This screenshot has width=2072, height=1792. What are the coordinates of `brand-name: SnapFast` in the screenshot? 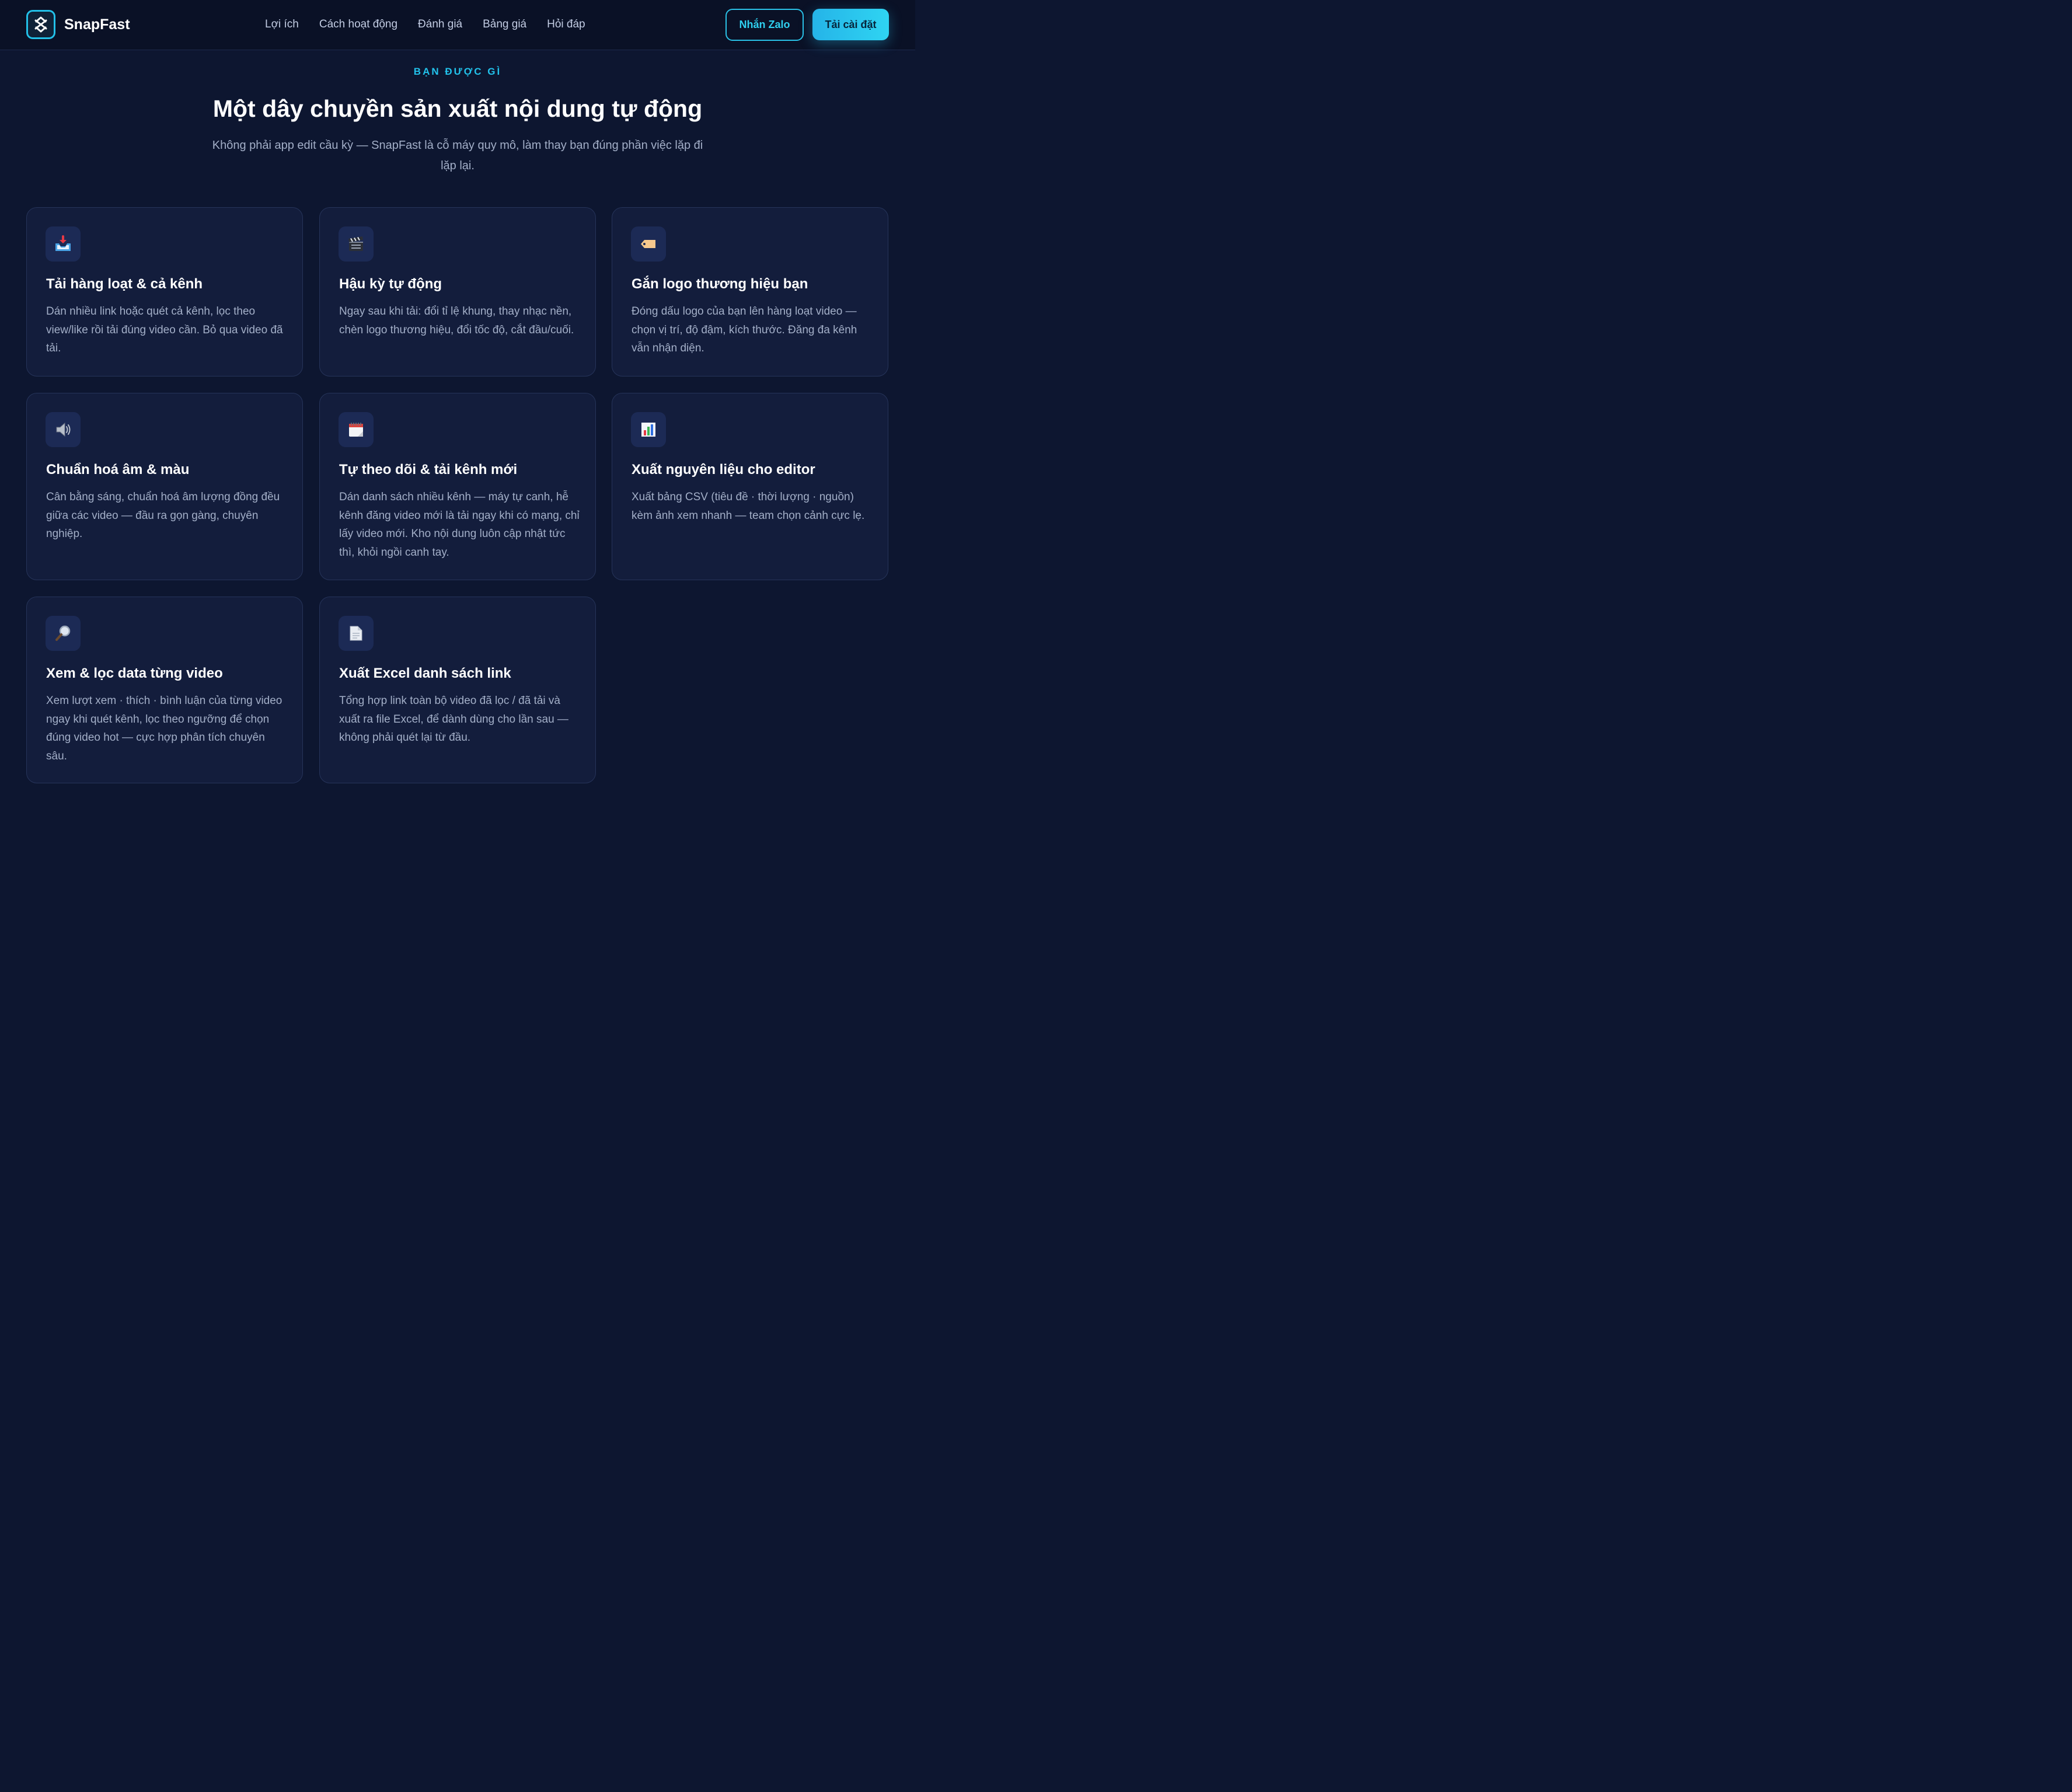 It's located at (97, 24).